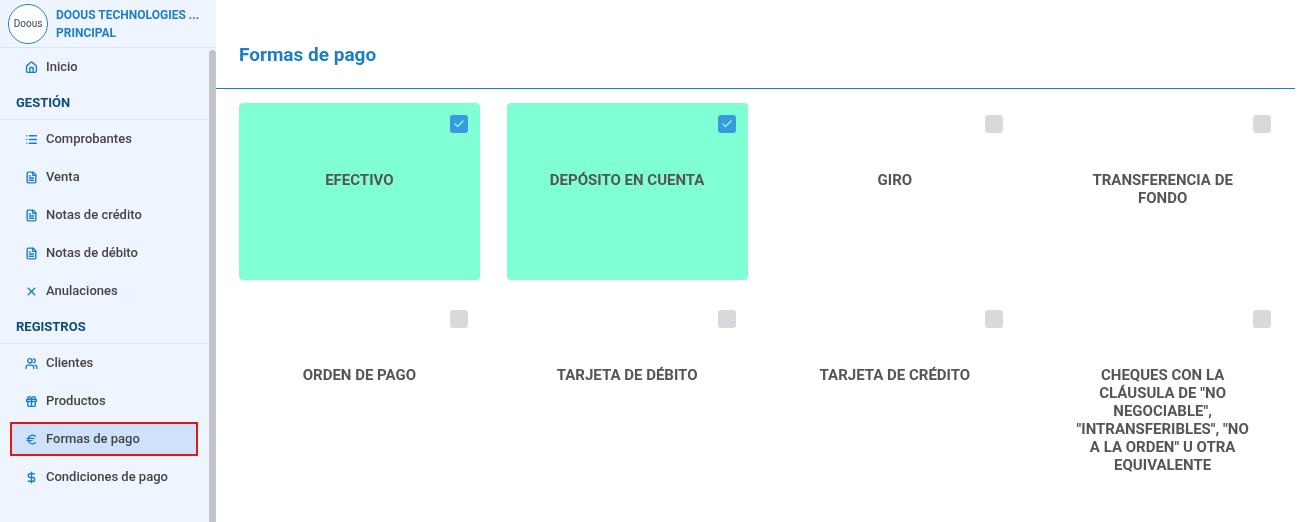 The image size is (1303, 522). I want to click on euro-icon, so click(31, 439).